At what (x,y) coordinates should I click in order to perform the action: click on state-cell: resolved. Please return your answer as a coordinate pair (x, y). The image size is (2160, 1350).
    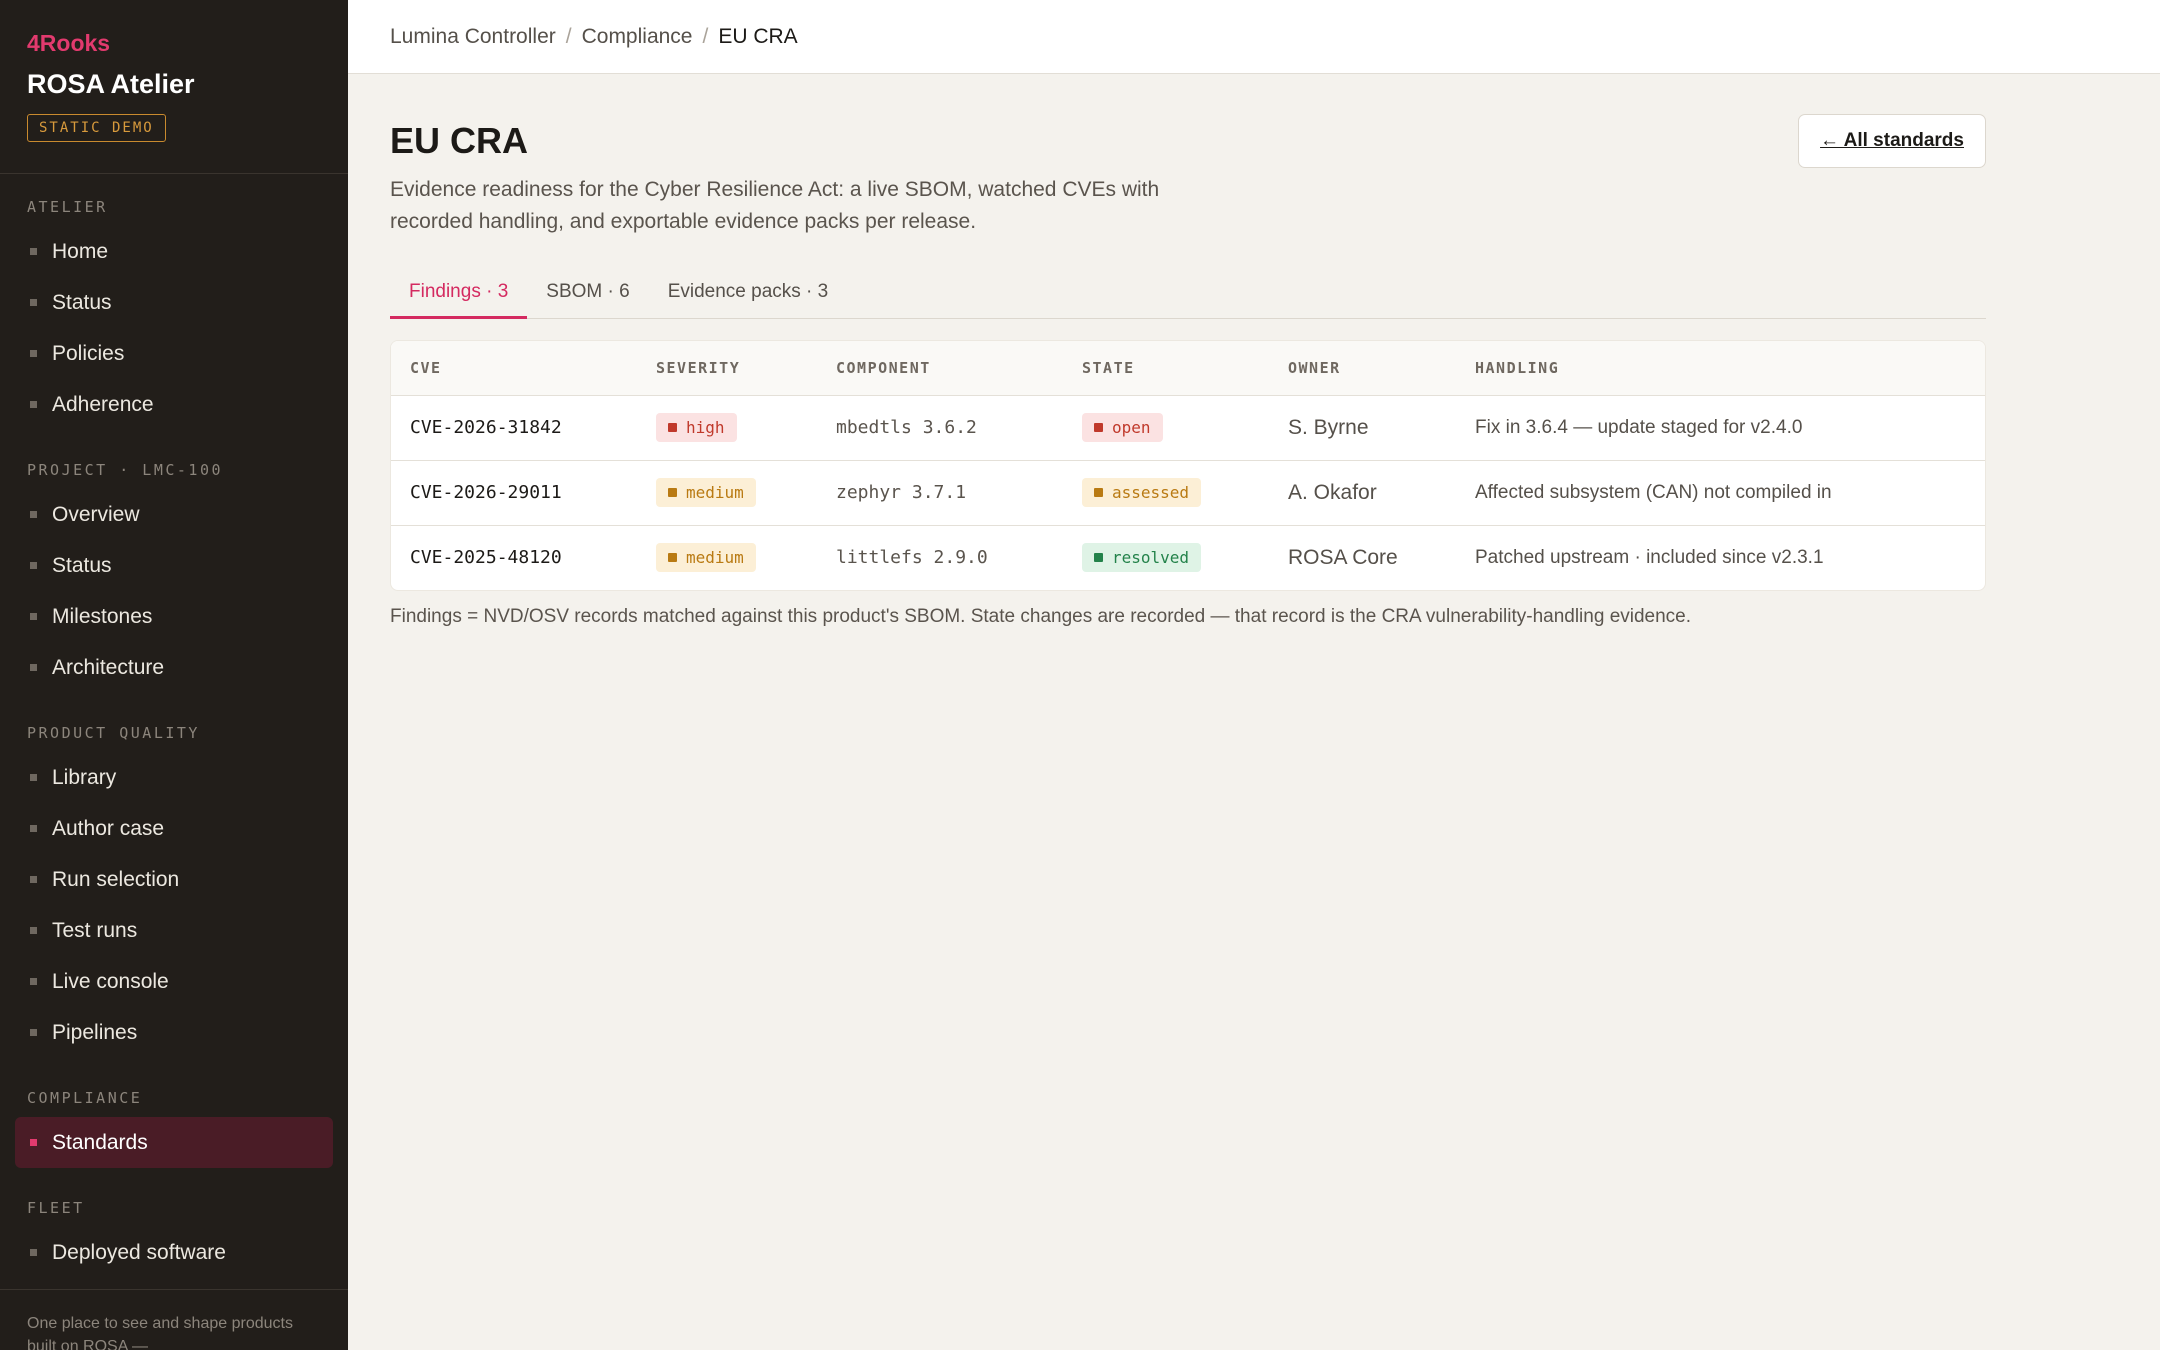
    Looking at the image, I should click on (1166, 557).